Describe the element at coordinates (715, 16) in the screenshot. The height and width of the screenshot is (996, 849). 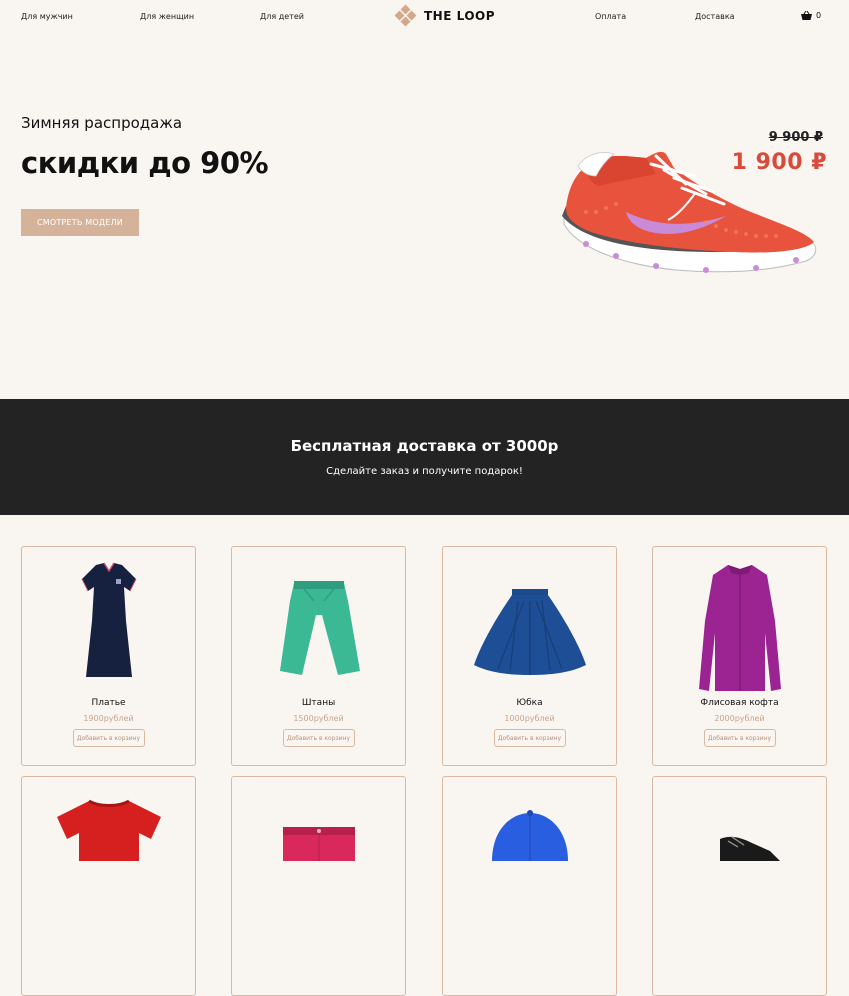
I see `nav-link-delivery: Доставка` at that location.